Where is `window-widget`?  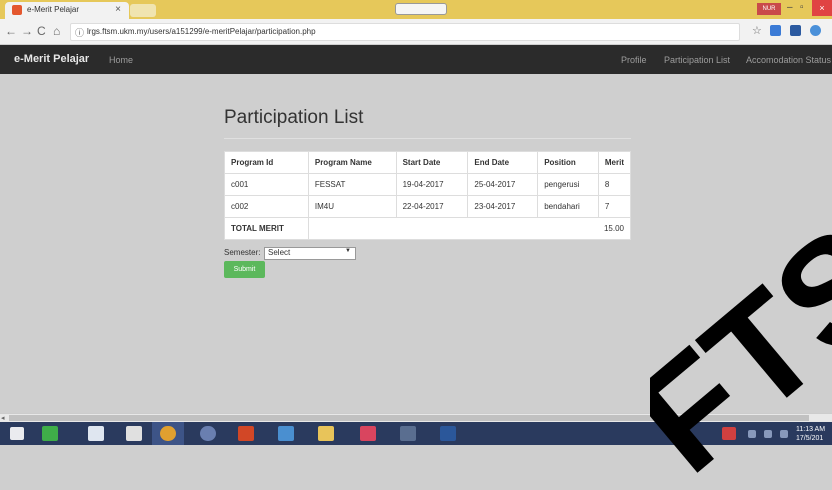 window-widget is located at coordinates (421, 9).